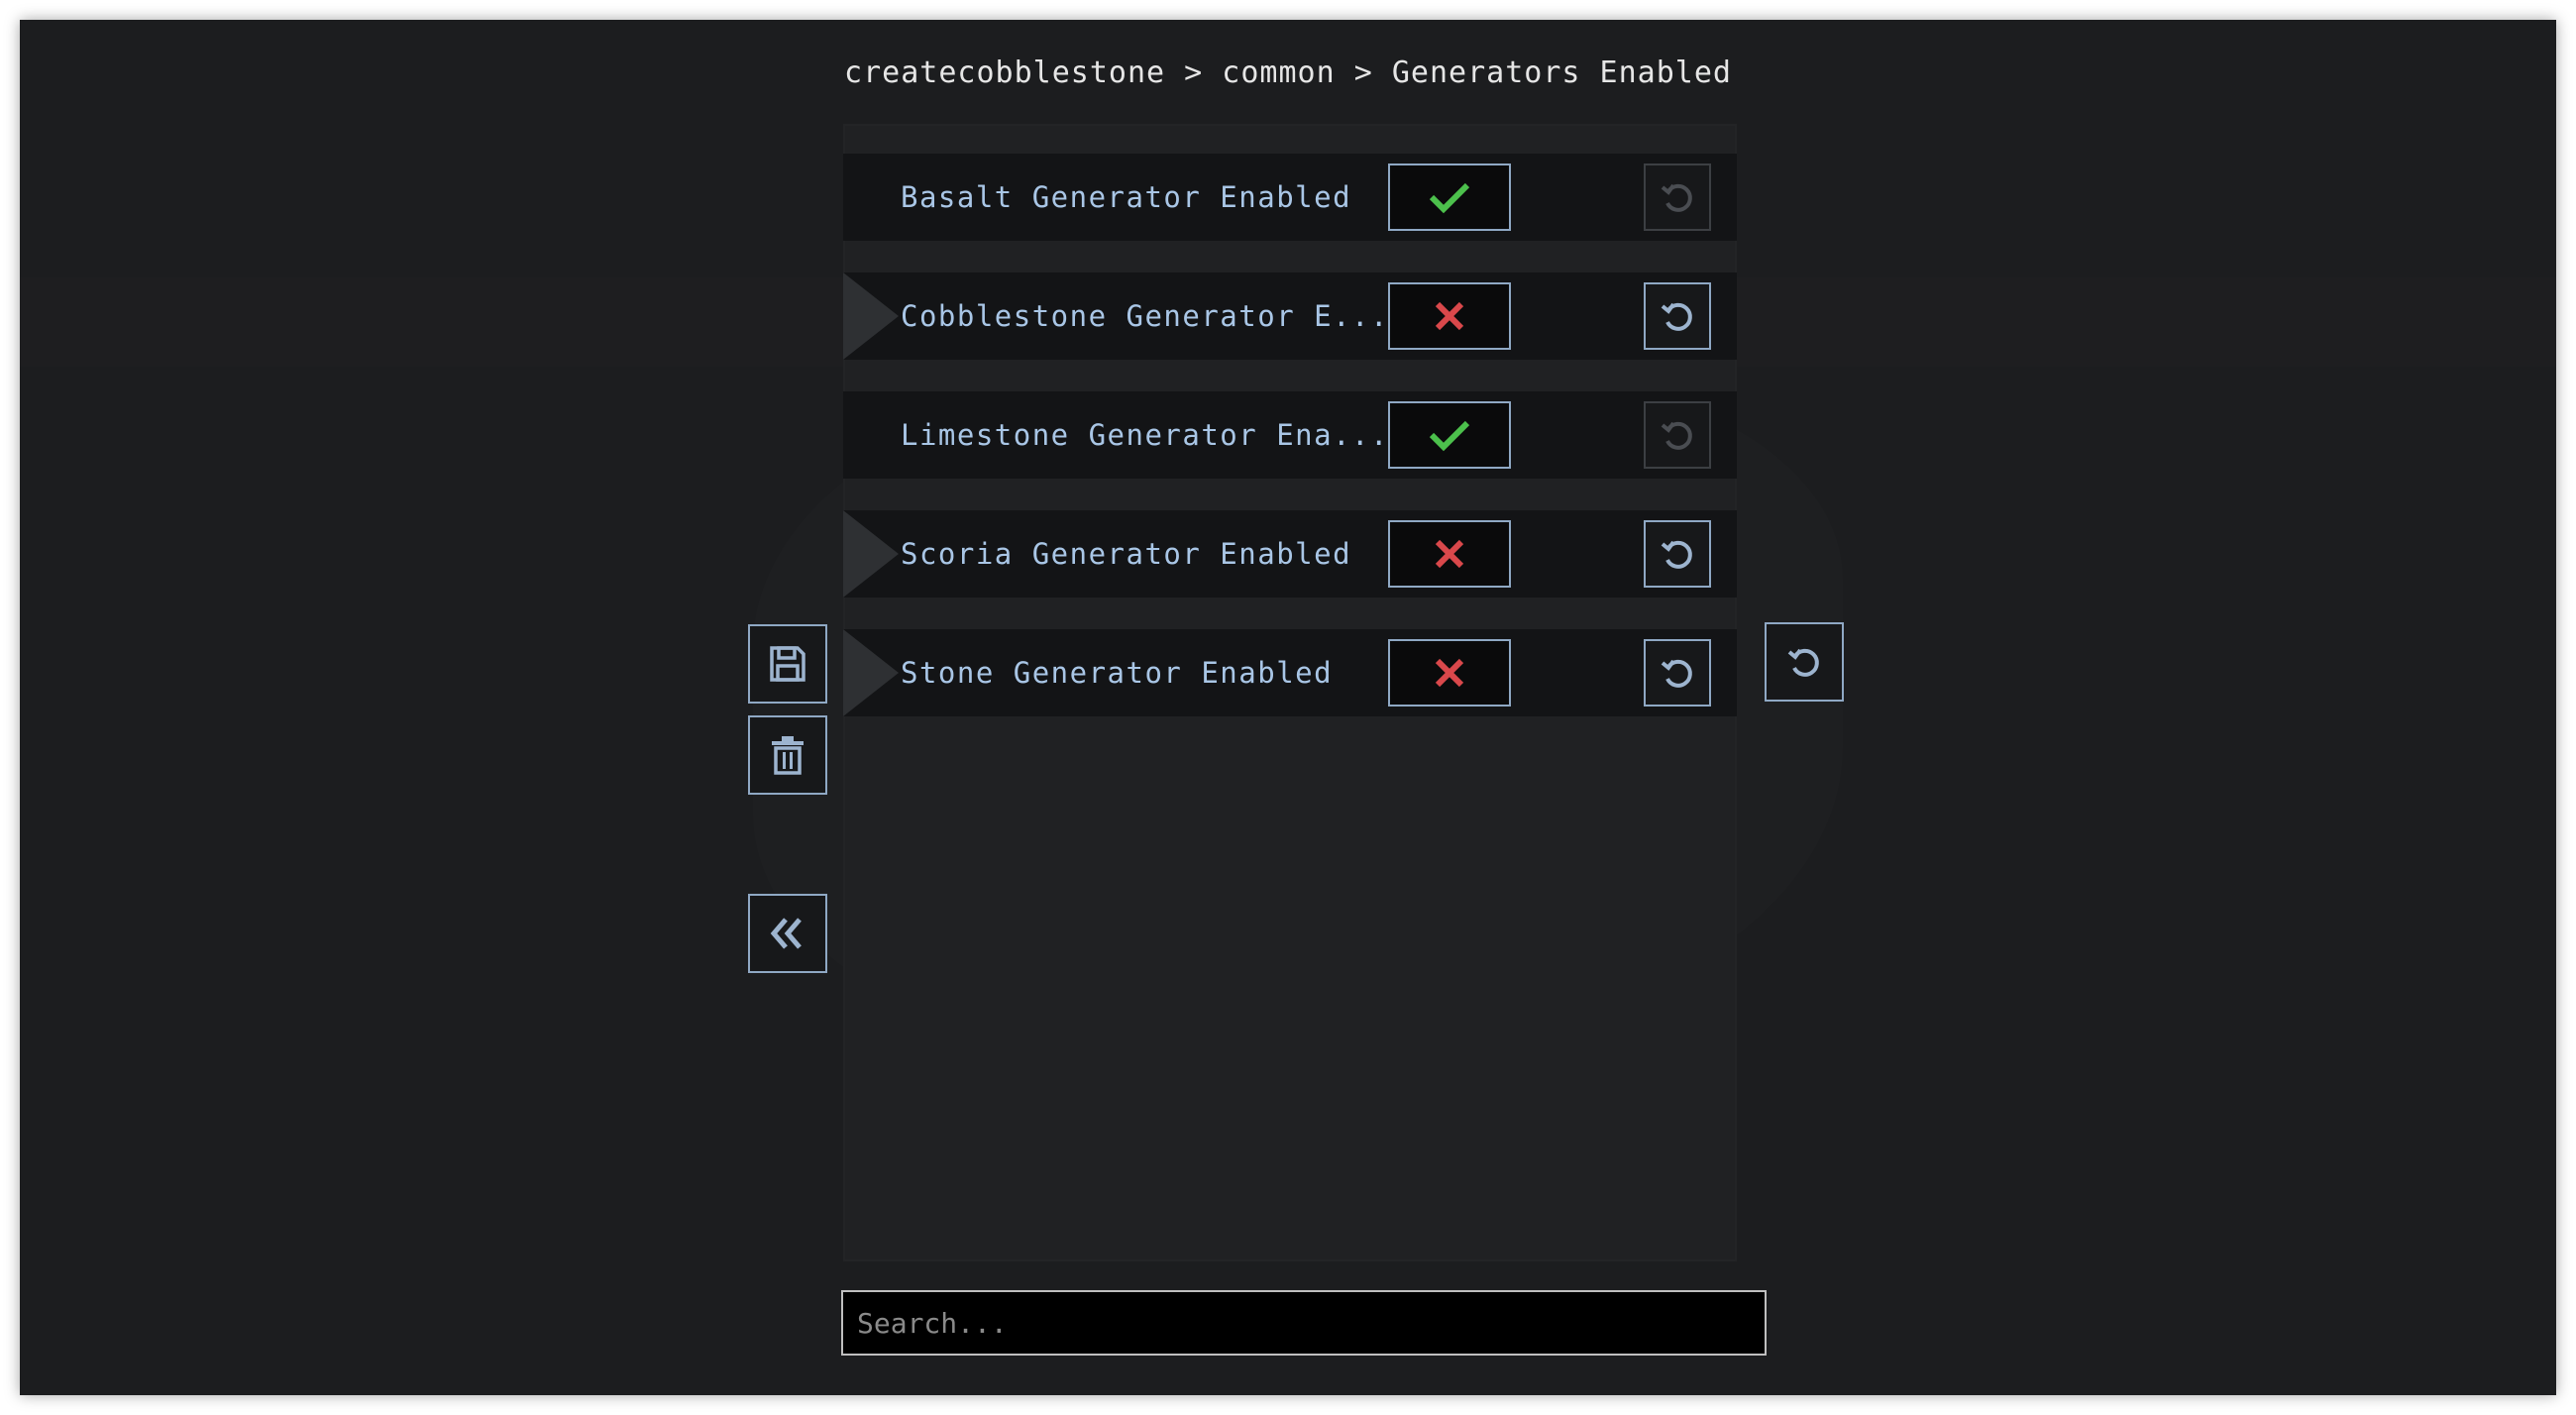  What do you see at coordinates (1126, 197) in the screenshot?
I see `entry-label: Basalt Generator Enabled` at bounding box center [1126, 197].